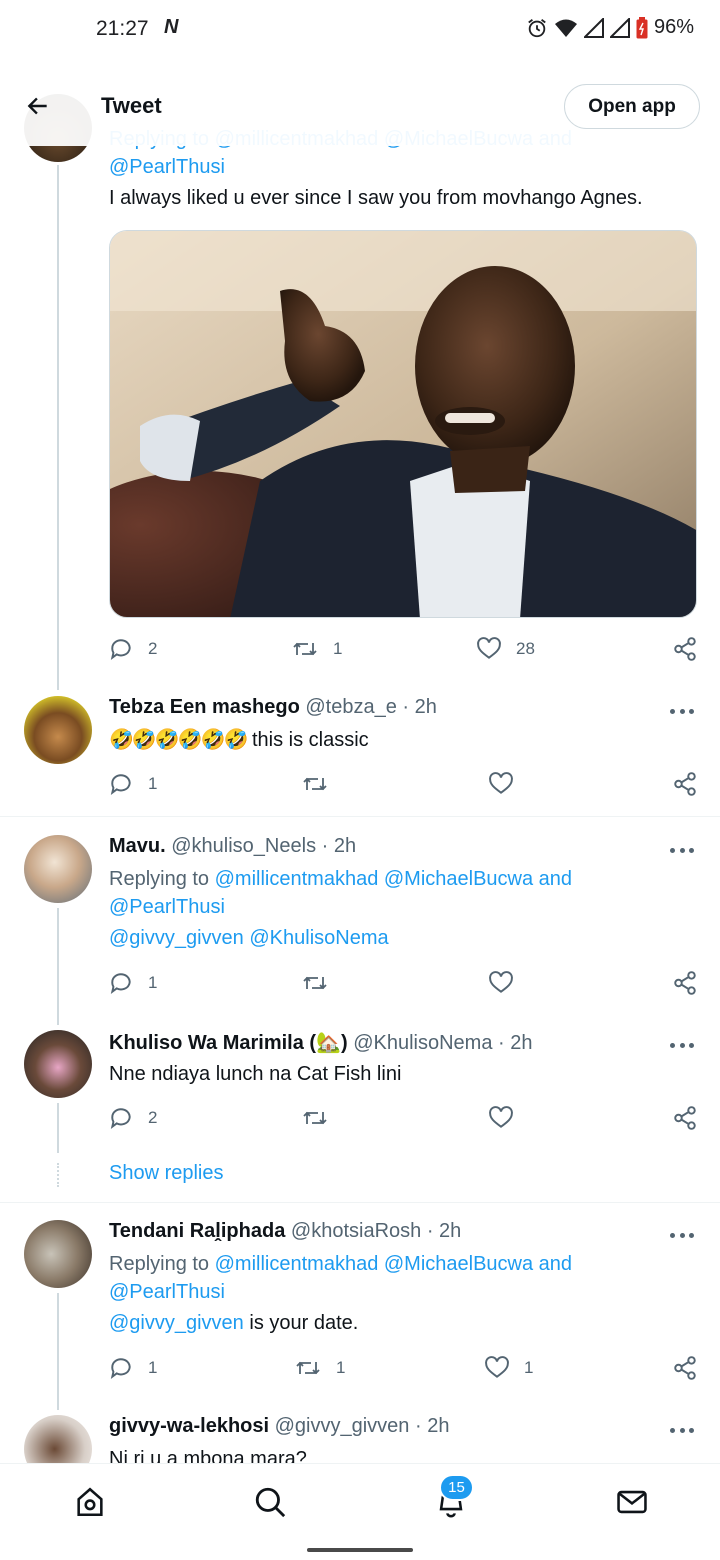  Describe the element at coordinates (137, 846) in the screenshot. I see `display-name: Mavu.` at that location.